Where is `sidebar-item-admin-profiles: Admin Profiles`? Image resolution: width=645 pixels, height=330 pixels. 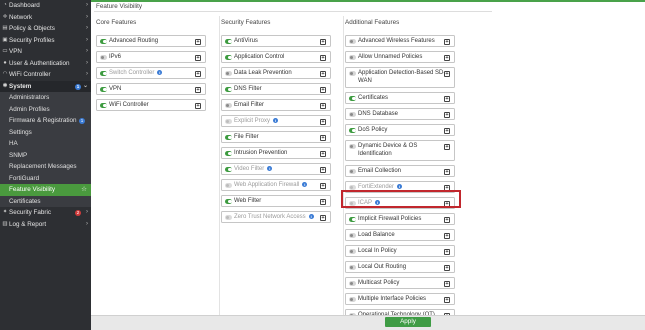 sidebar-item-admin-profiles: Admin Profiles is located at coordinates (45, 109).